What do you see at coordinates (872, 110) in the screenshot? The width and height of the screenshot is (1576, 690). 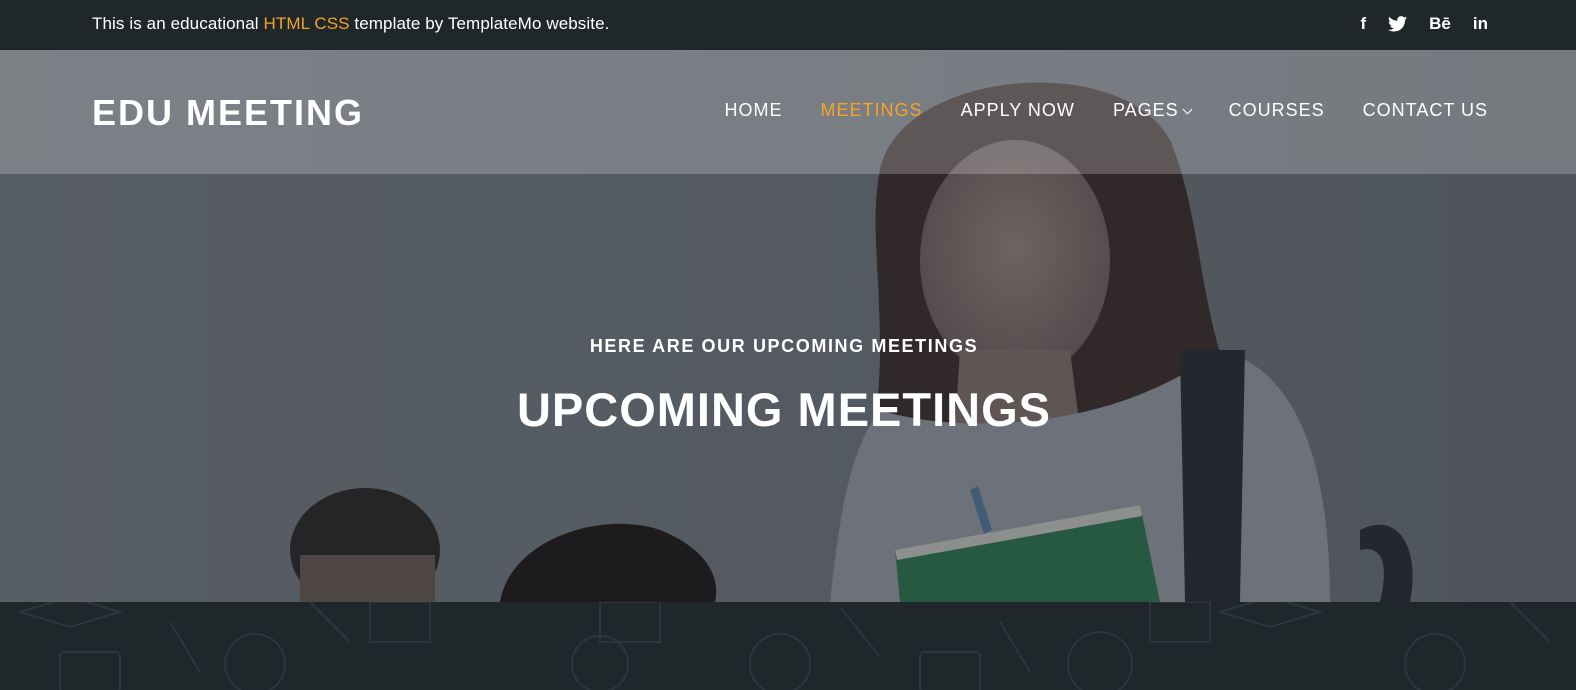 I see `nav-meetings: MEETINGS` at bounding box center [872, 110].